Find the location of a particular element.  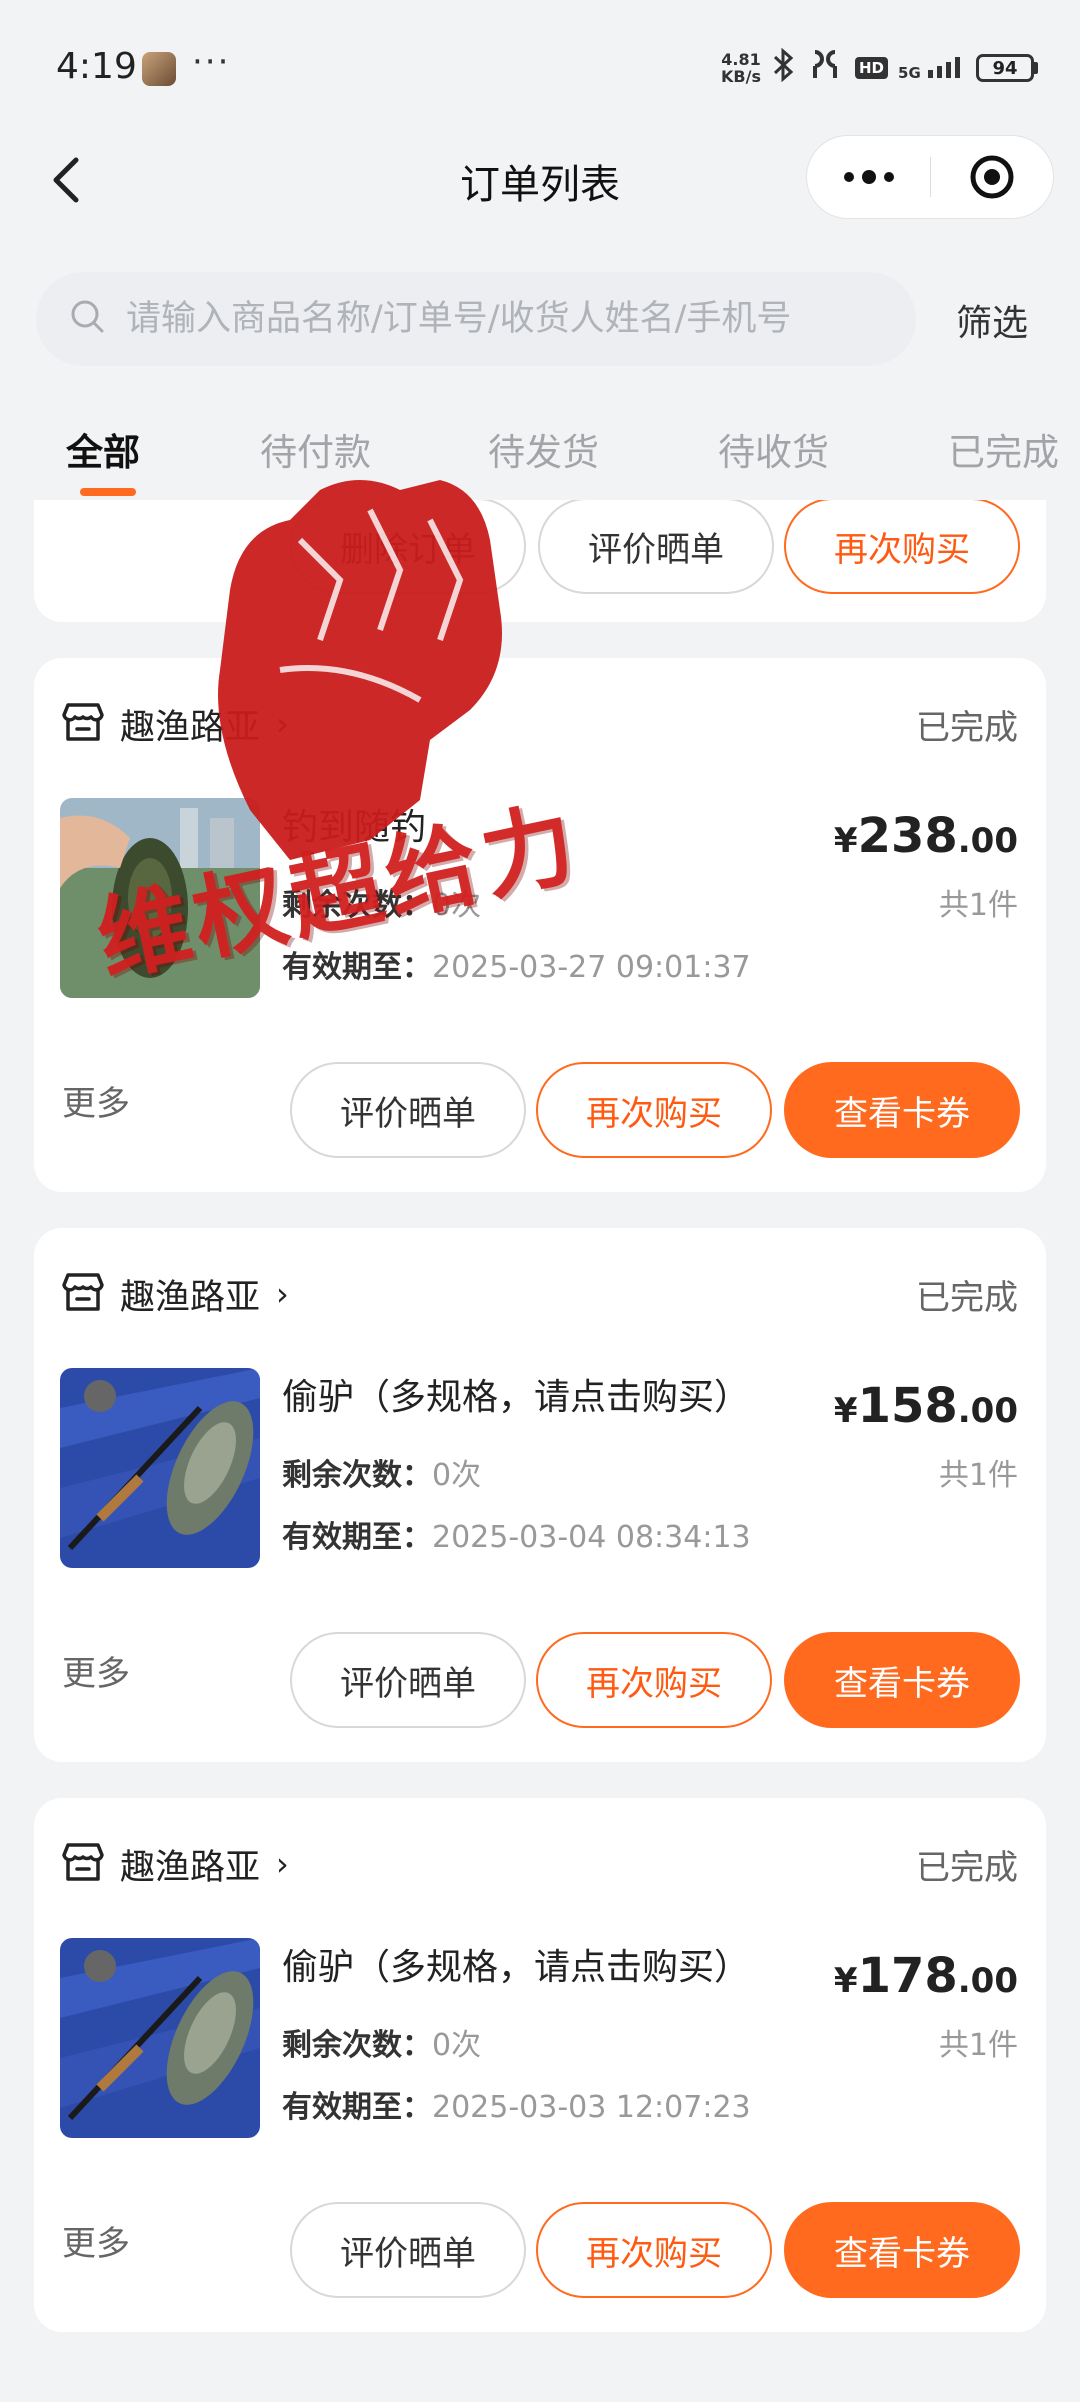

status-indicators: 4.81 KB/s HD 5G 94 is located at coordinates (879, 68).